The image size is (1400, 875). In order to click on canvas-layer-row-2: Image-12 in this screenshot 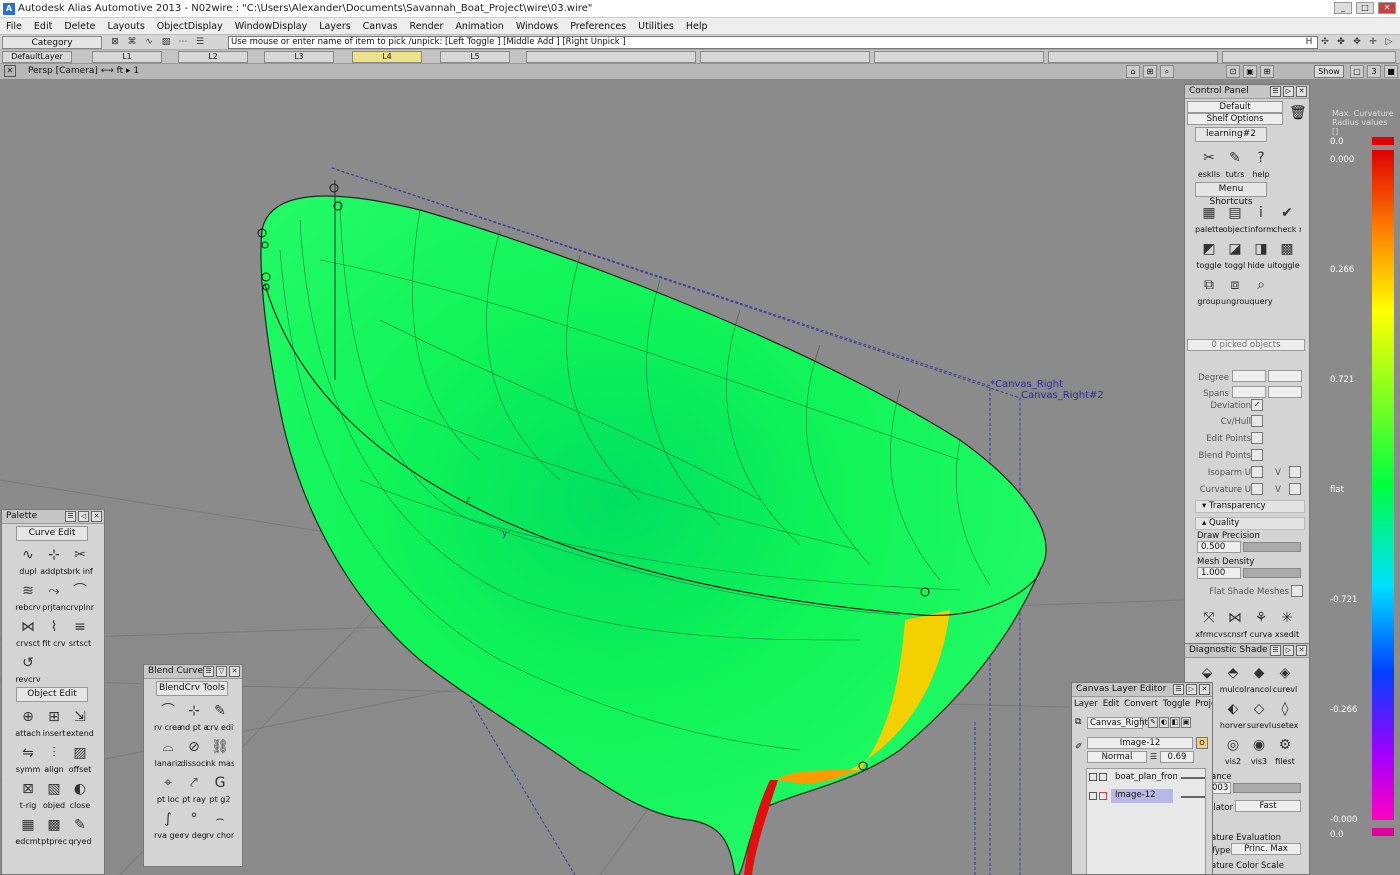, I will do `click(1142, 796)`.